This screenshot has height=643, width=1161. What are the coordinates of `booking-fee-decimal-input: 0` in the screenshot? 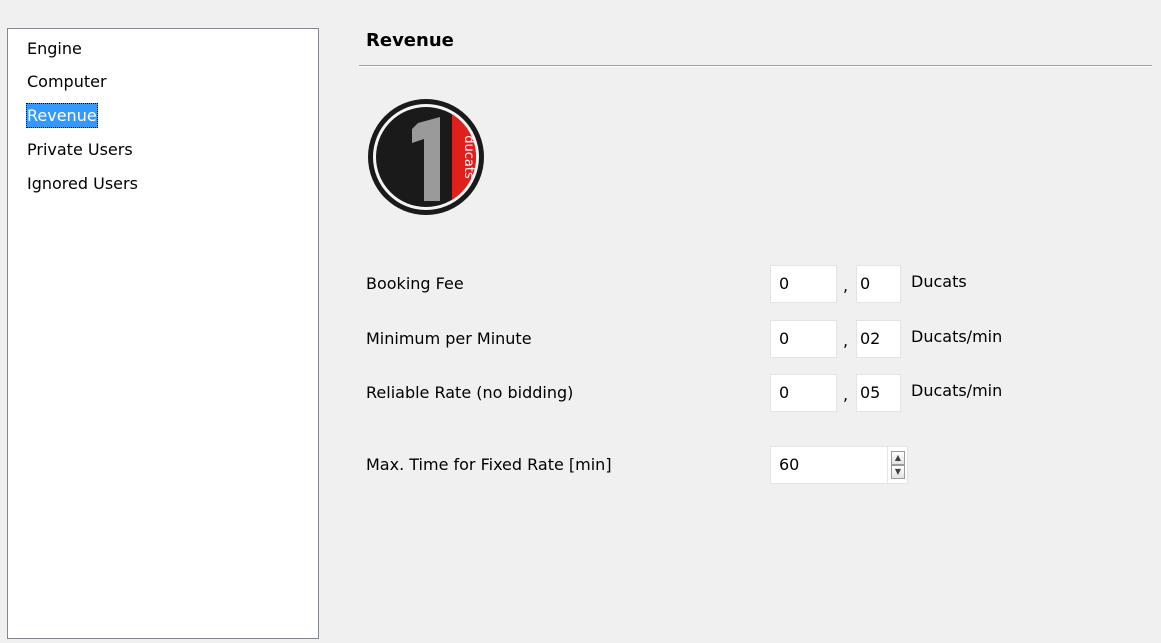 It's located at (878, 284).